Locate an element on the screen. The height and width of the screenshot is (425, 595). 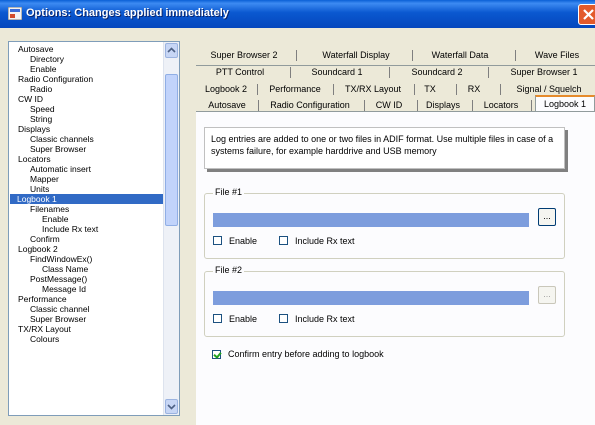
tab-rx: RX is located at coordinates (474, 89).